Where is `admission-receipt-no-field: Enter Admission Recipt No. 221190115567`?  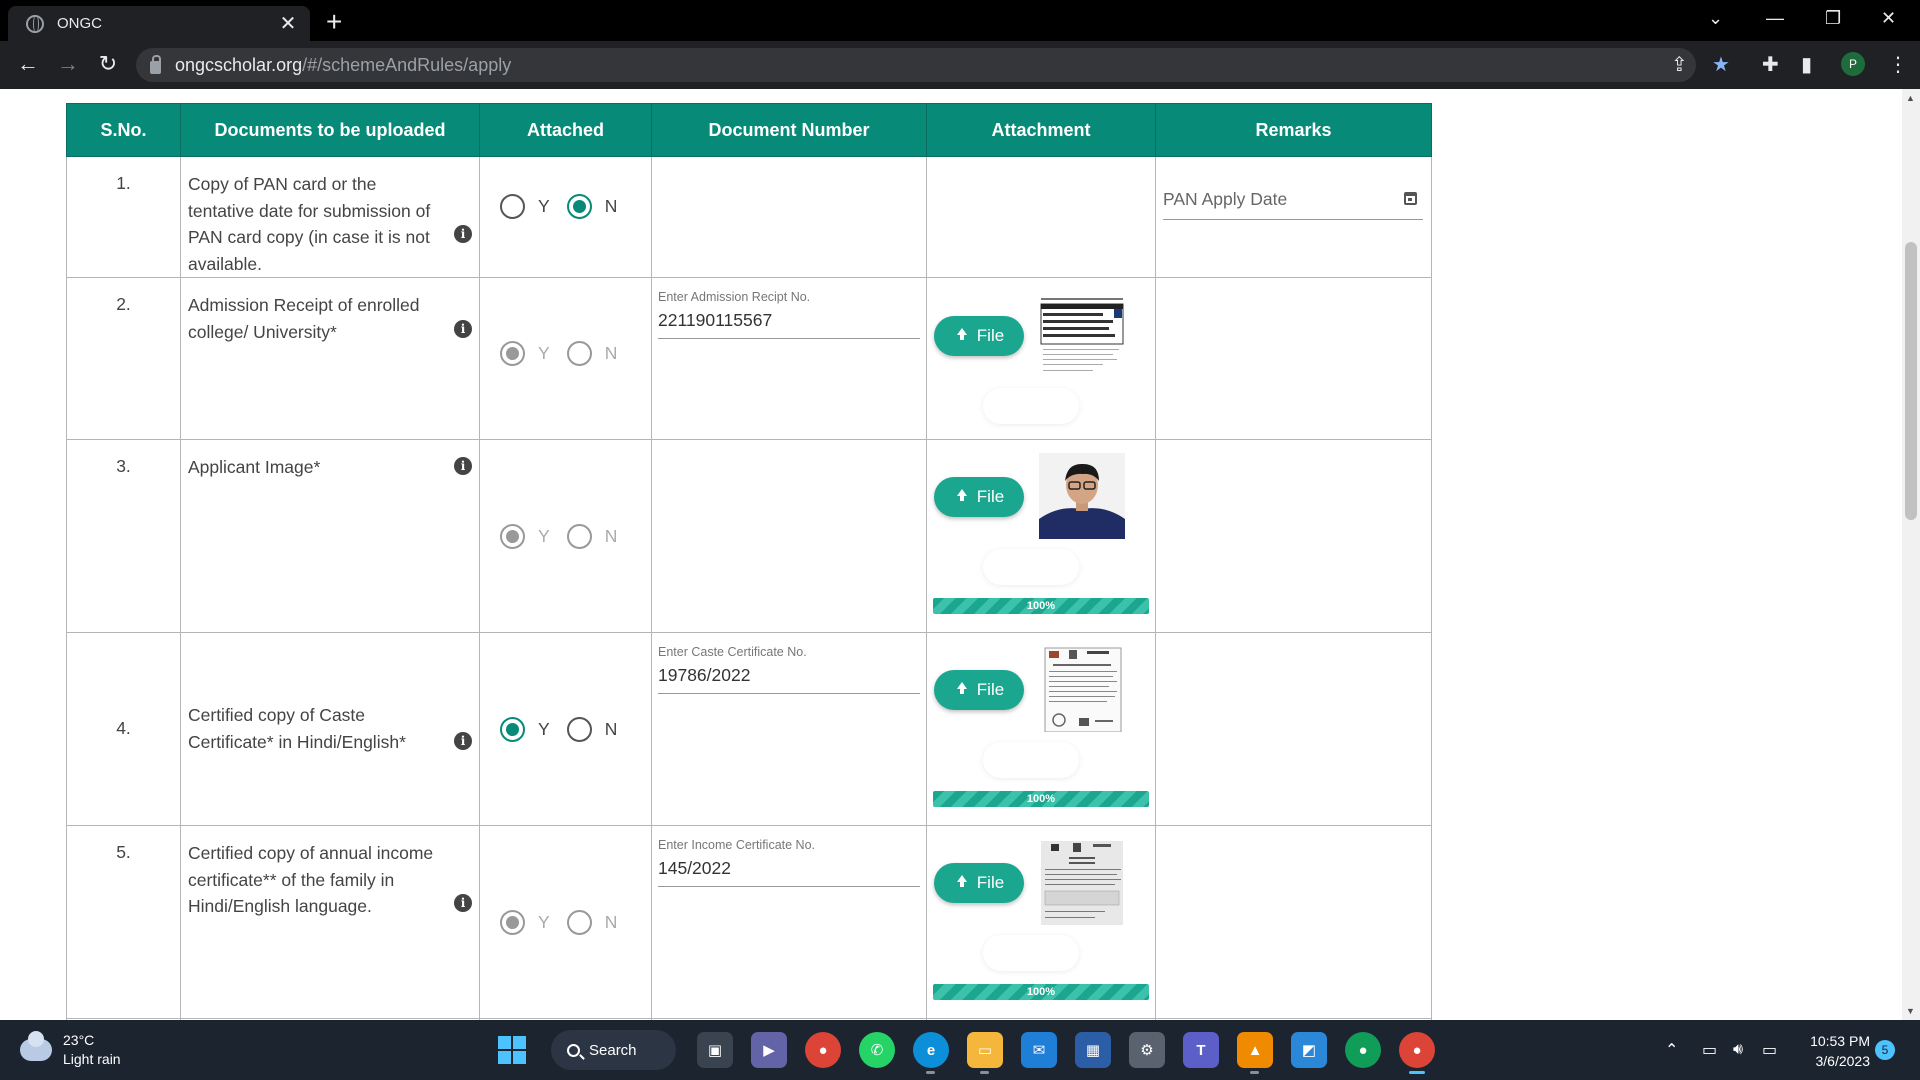 admission-receipt-no-field: Enter Admission Recipt No. 221190115567 is located at coordinates (789, 314).